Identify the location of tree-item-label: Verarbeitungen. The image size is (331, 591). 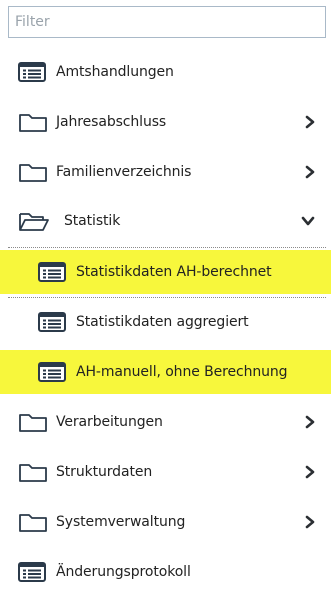
(109, 422).